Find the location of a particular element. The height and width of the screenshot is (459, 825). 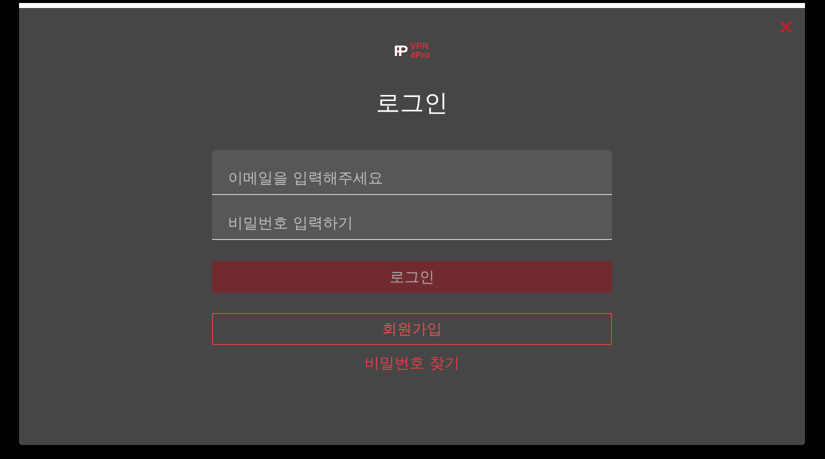

text-input: 이메일을 입력해주세요 is located at coordinates (412, 172).